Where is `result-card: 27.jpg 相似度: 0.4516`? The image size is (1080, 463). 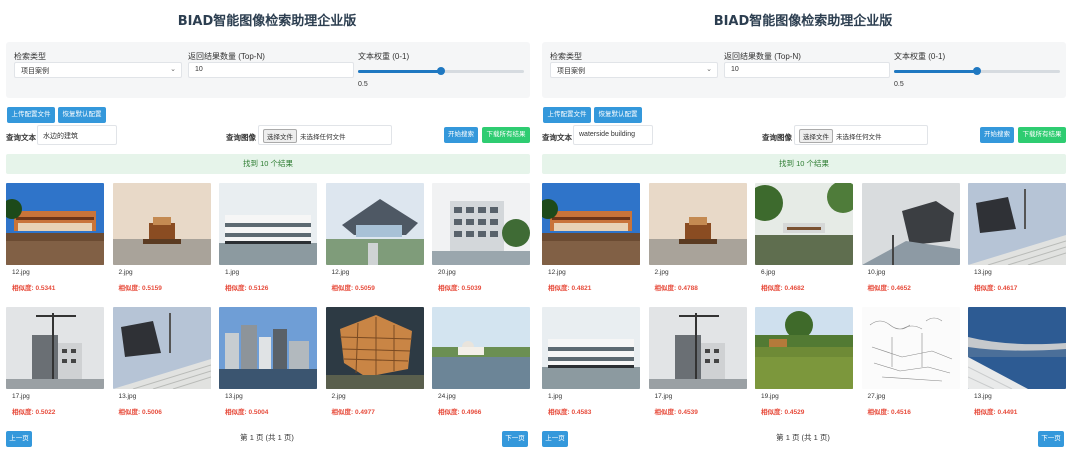 result-card: 27.jpg 相似度: 0.4516 is located at coordinates (910, 366).